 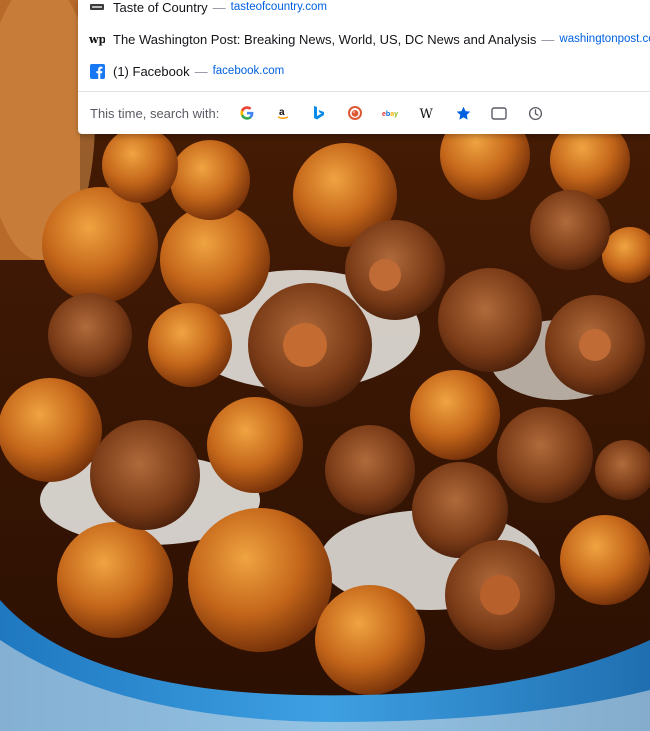 I want to click on suggestion-row-facebook: (1) Facebook — facebook.com, so click(x=364, y=71).